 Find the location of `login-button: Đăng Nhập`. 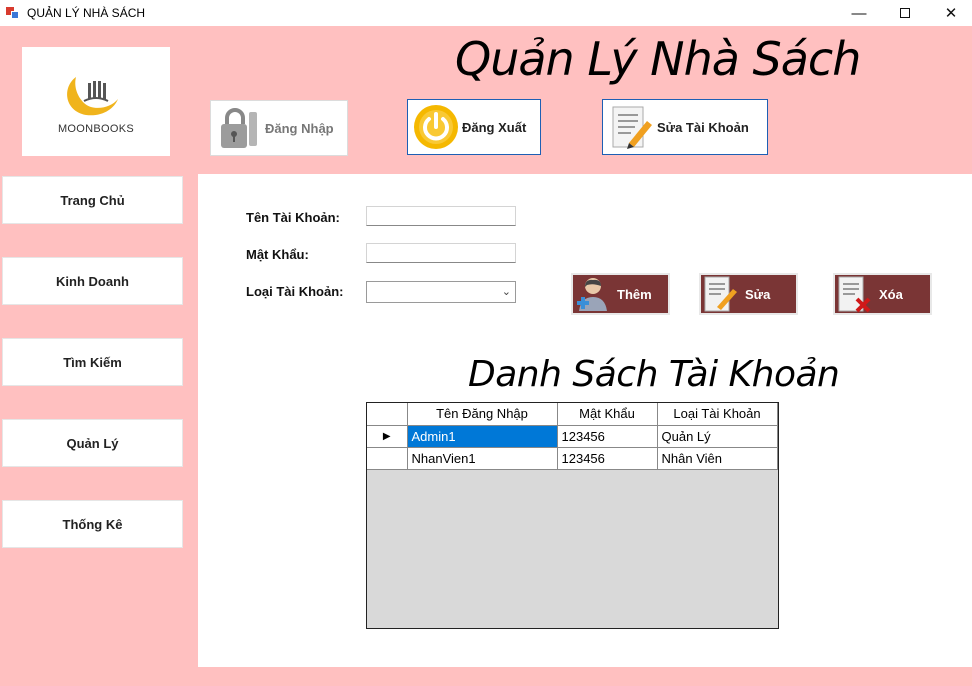

login-button: Đăng Nhập is located at coordinates (279, 128).